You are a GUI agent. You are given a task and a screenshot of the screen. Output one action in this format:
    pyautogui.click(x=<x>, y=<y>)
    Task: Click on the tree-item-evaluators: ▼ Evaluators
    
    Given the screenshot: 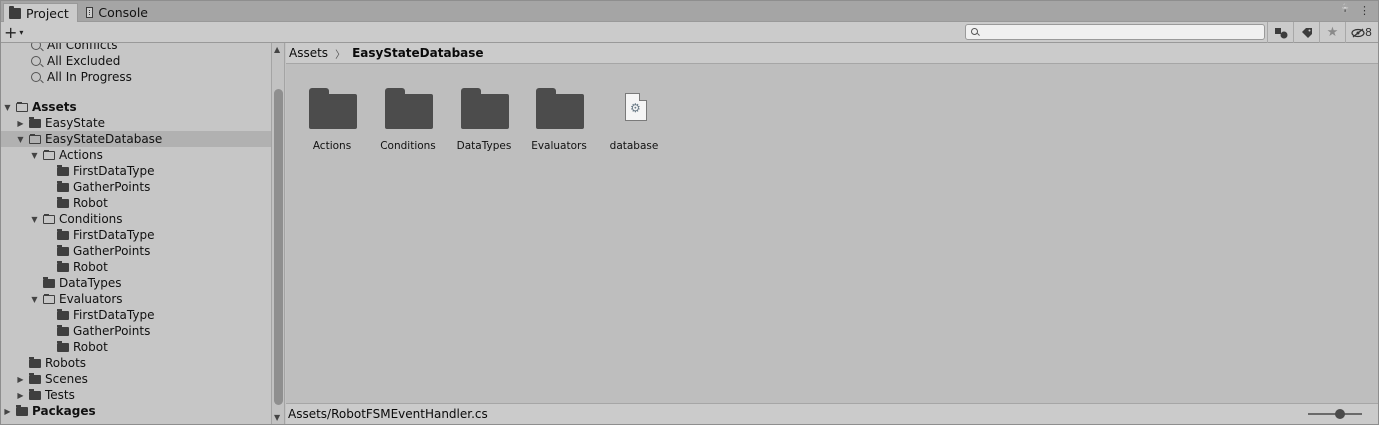 What is the action you would take?
    pyautogui.click(x=136, y=299)
    